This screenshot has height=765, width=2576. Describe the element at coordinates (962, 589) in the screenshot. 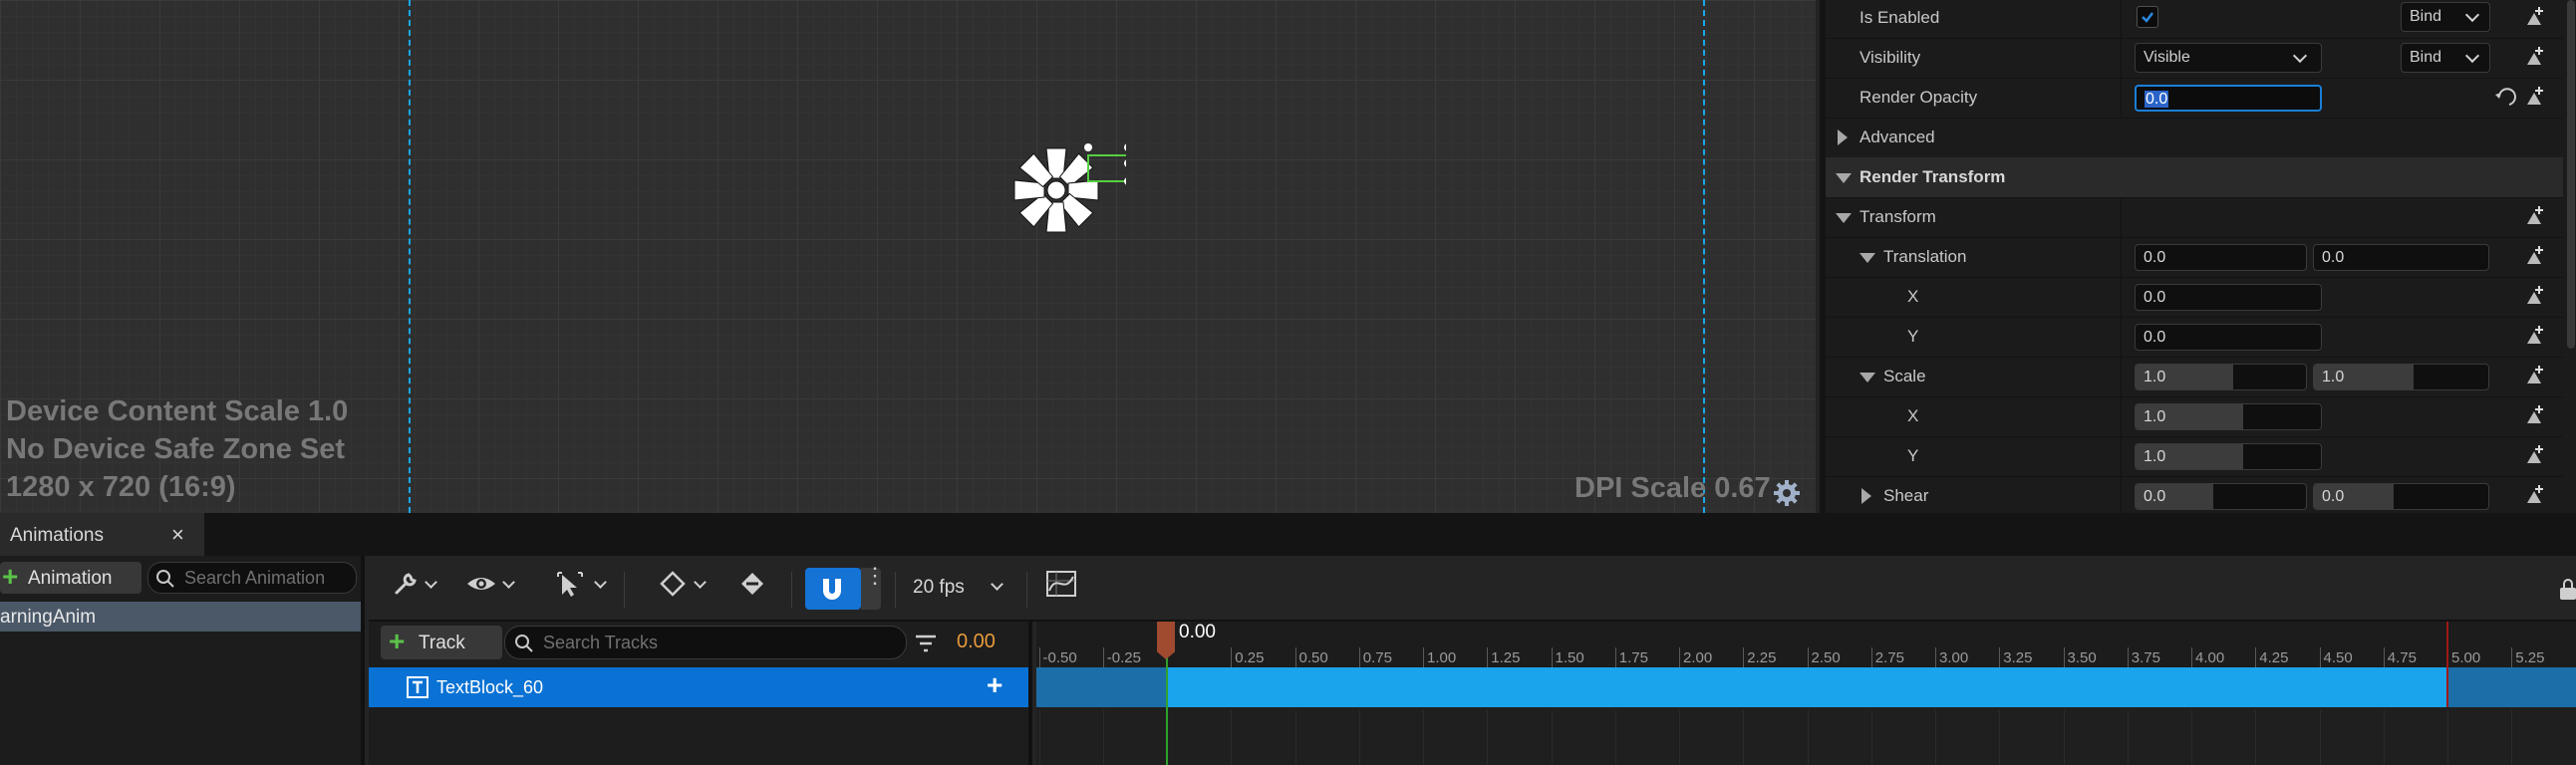

I see `fps-dropdown: 20 fps` at that location.